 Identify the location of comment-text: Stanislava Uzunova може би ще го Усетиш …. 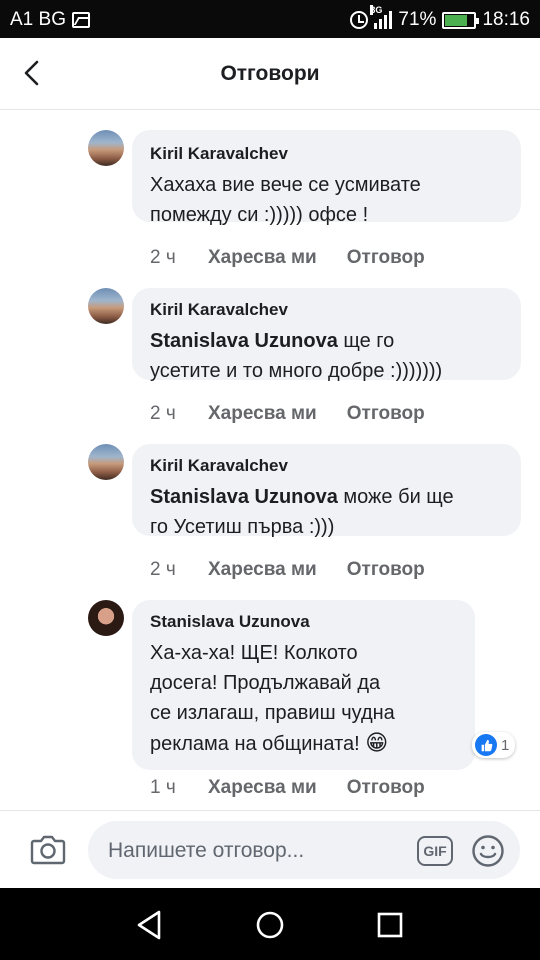
(326, 512).